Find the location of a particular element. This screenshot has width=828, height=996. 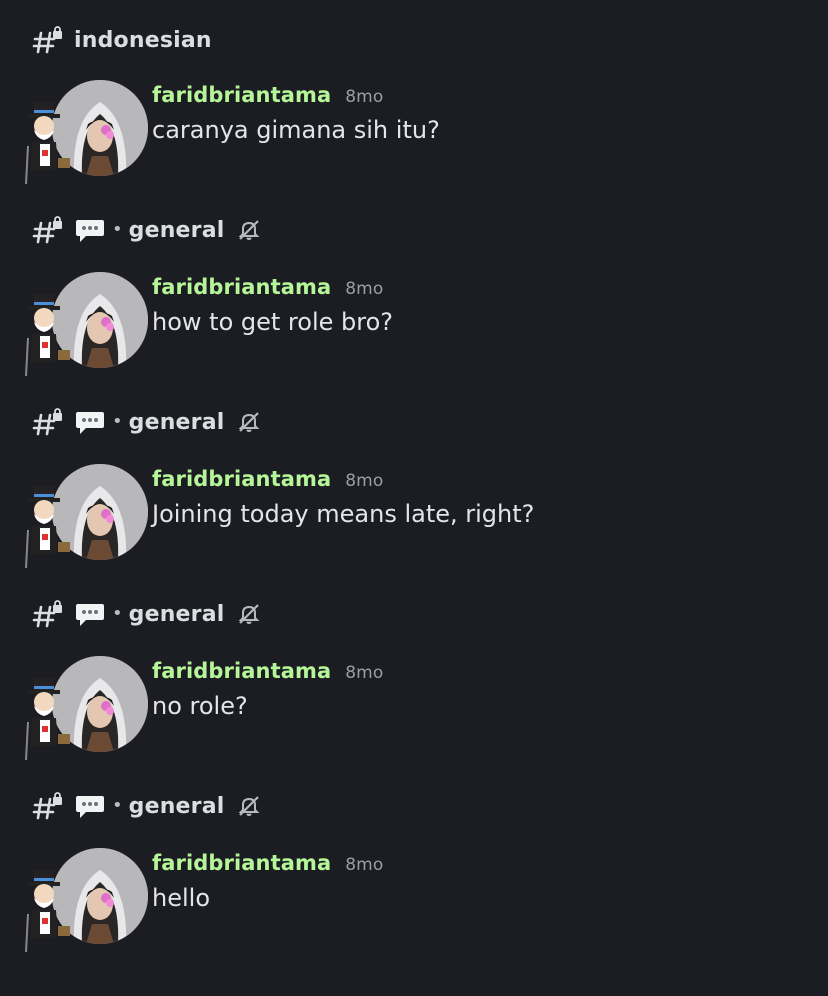

message-text: caranya gimana sih itu? is located at coordinates (296, 130).